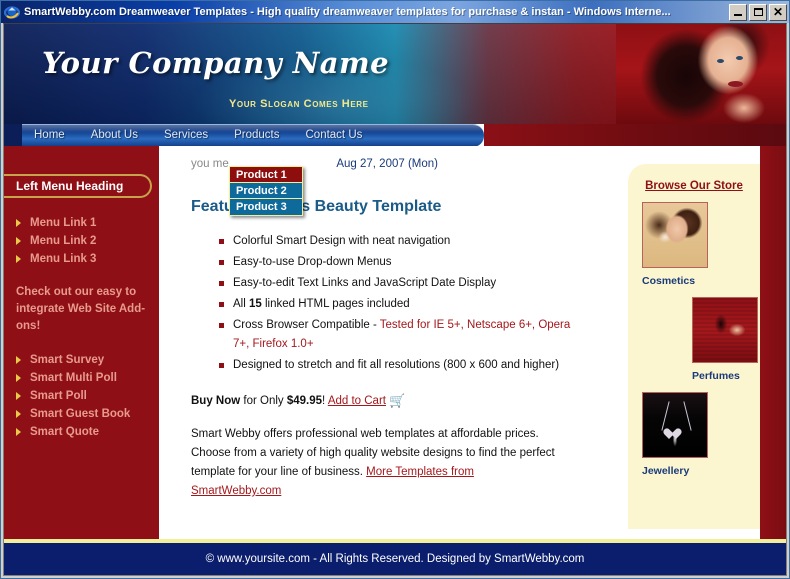  What do you see at coordinates (63, 241) in the screenshot?
I see `sidebar-item-label: Menu Link 2` at bounding box center [63, 241].